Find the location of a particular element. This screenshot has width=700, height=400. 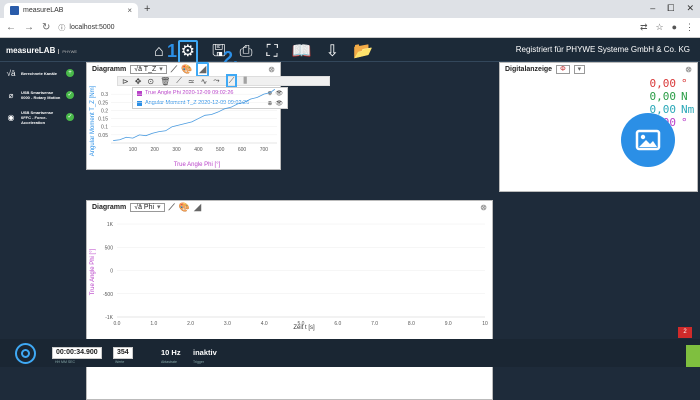

x-tick-label: 600 is located at coordinates (242, 150).